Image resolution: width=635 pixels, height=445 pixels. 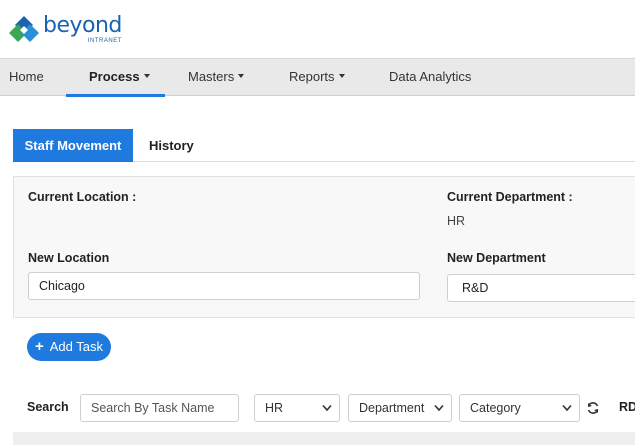 I want to click on nav-data-analytics: Data Analytics, so click(x=430, y=77).